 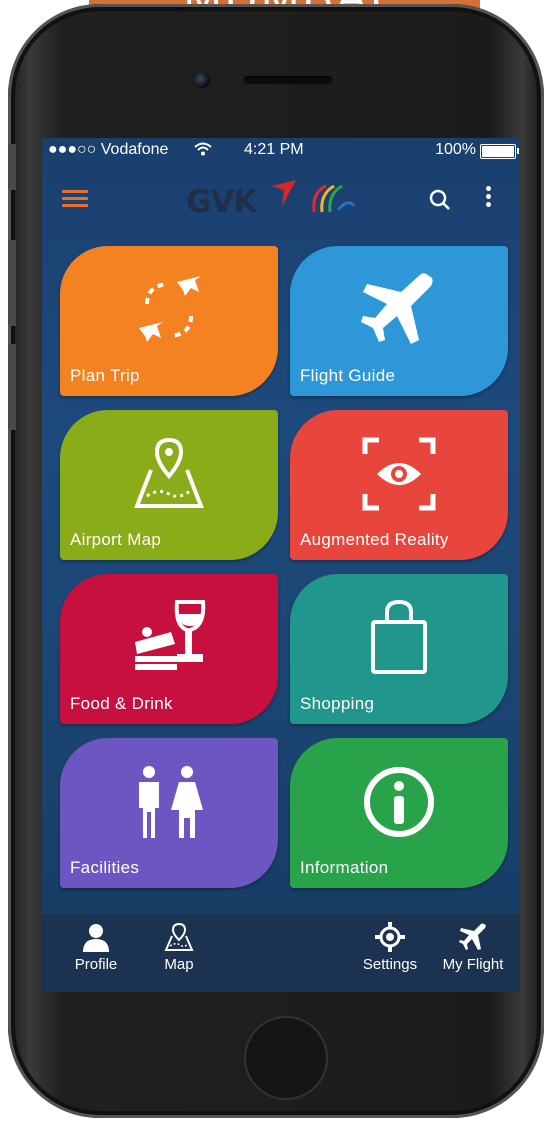 I want to click on nav-label: Map, so click(x=179, y=964).